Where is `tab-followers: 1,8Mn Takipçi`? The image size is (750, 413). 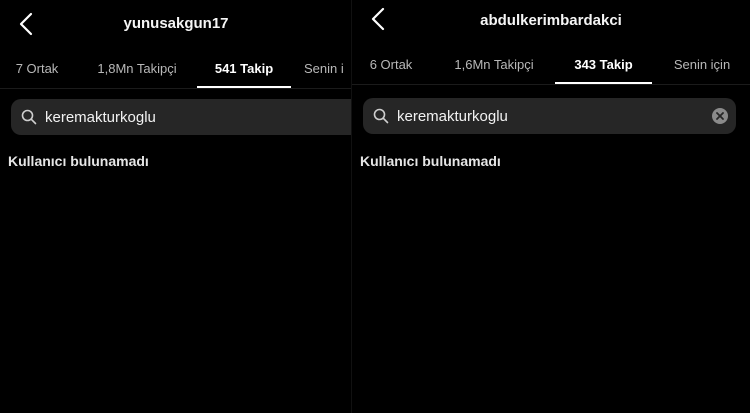
tab-followers: 1,8Mn Takipçi is located at coordinates (137, 68).